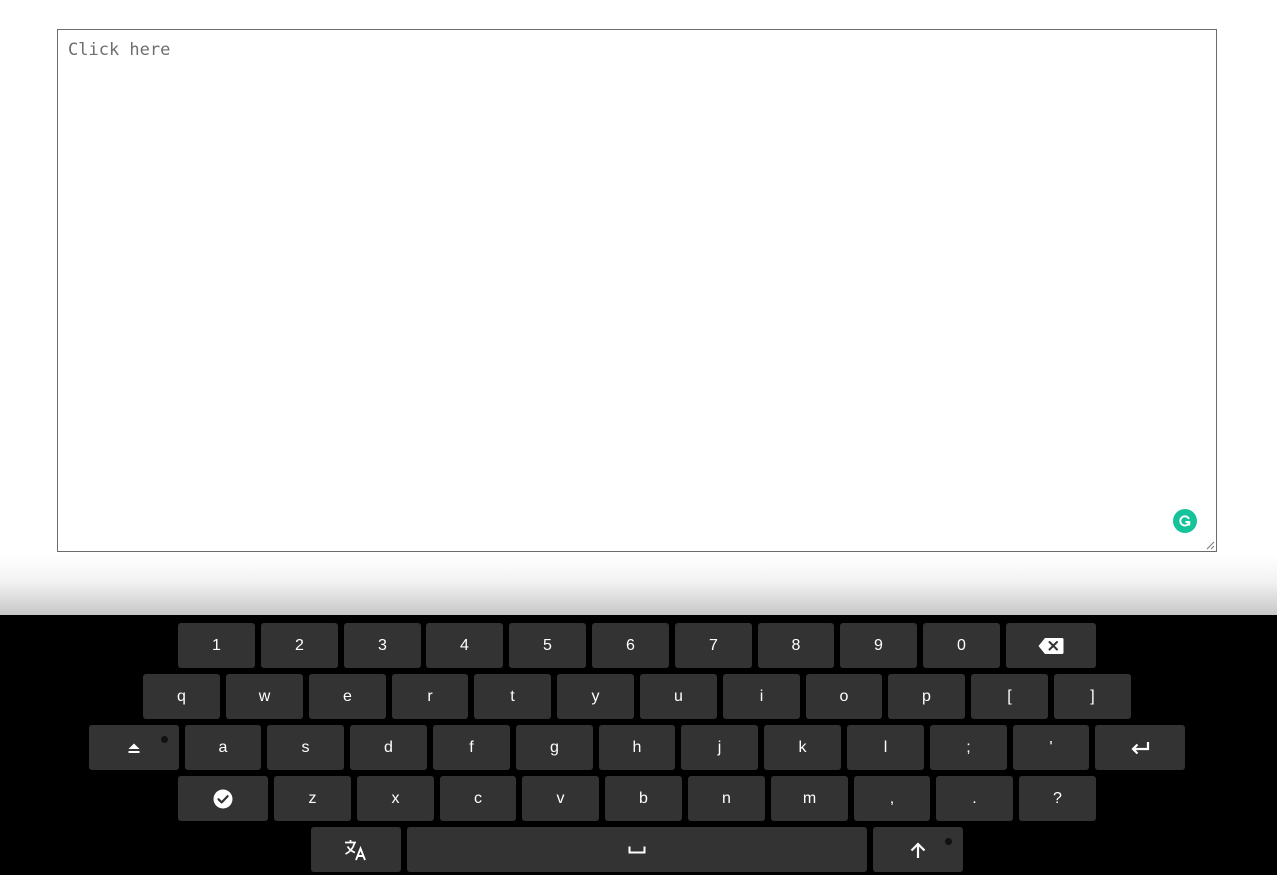  I want to click on grammarly-icon, so click(1185, 521).